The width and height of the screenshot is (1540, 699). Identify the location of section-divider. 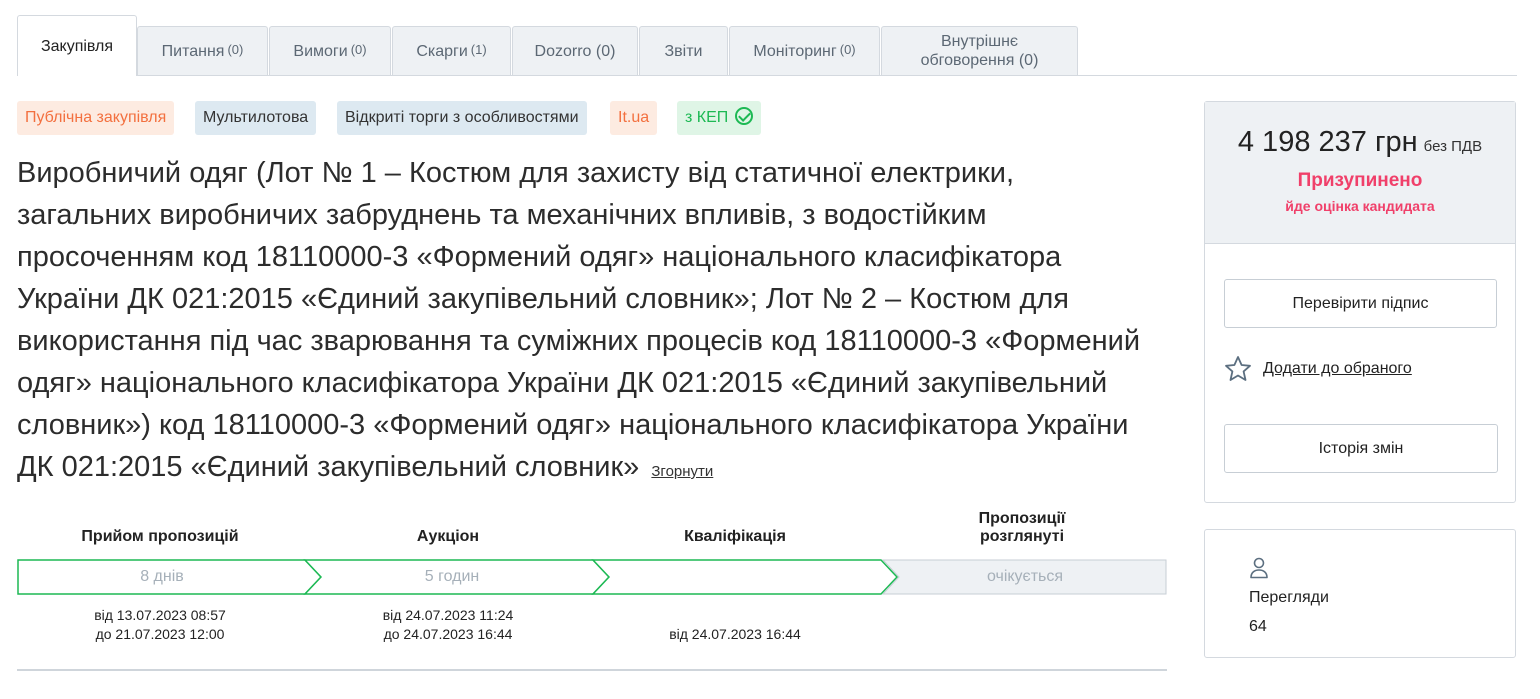
(592, 670).